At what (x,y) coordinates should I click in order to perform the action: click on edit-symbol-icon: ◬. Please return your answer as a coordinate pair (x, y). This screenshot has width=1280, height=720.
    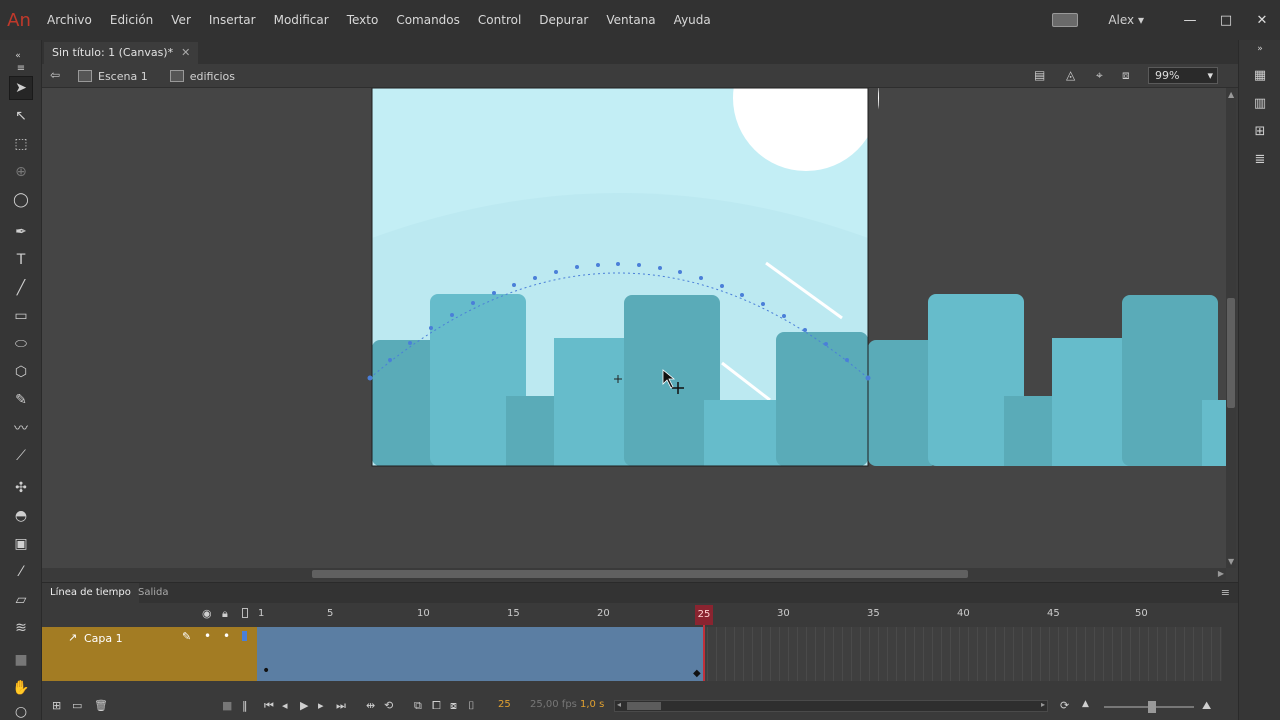
    Looking at the image, I should click on (1070, 75).